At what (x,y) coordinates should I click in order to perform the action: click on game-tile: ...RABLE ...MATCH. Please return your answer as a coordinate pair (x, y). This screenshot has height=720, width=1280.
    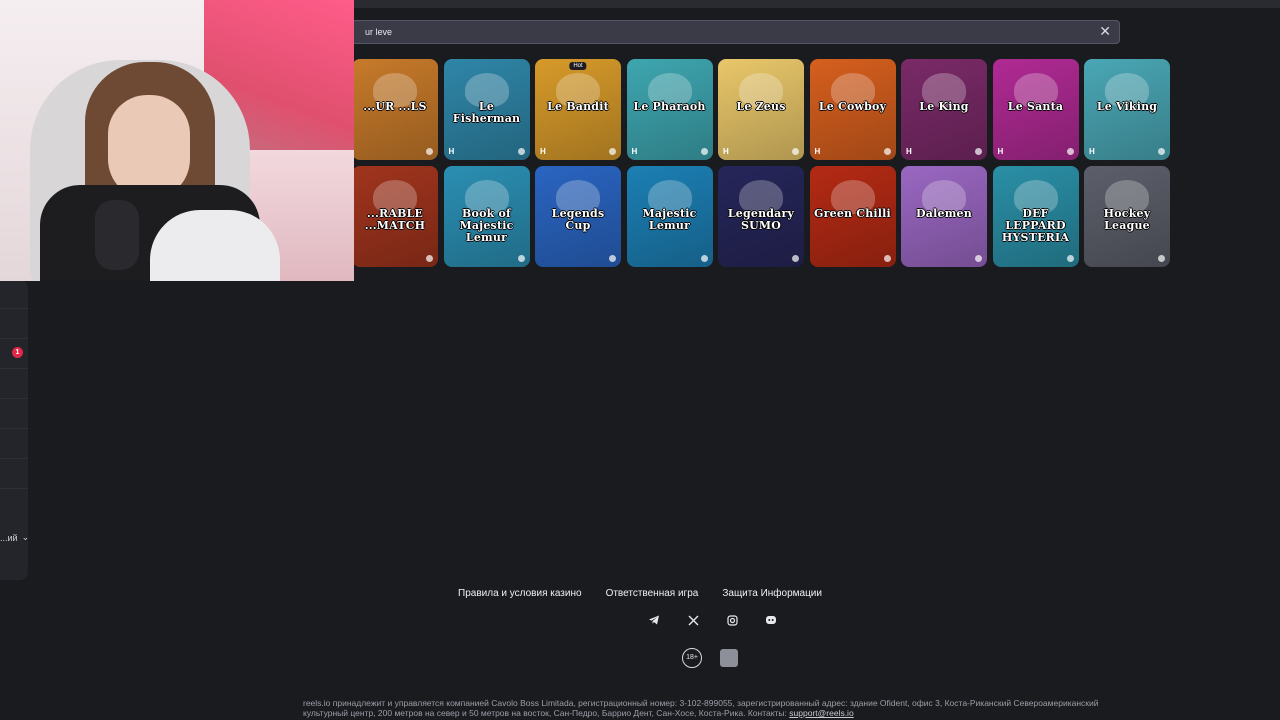
    Looking at the image, I should click on (395, 216).